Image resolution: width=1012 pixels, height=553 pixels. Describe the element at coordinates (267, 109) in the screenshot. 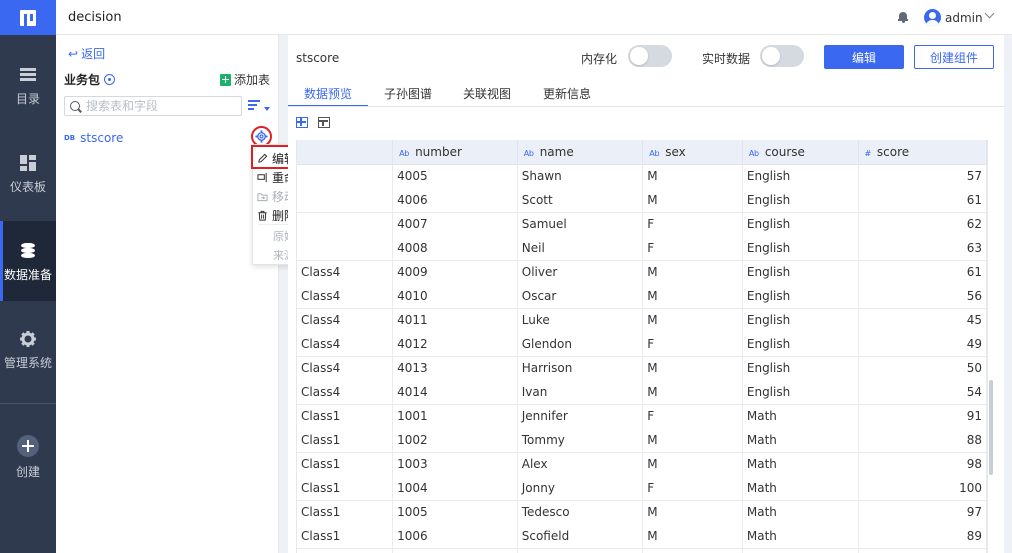

I see `sort-caret-icon` at that location.